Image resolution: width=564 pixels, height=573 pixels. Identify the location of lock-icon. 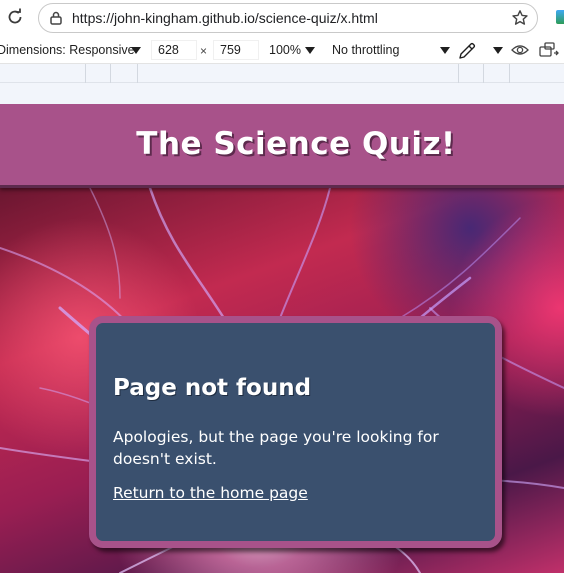
(56, 18).